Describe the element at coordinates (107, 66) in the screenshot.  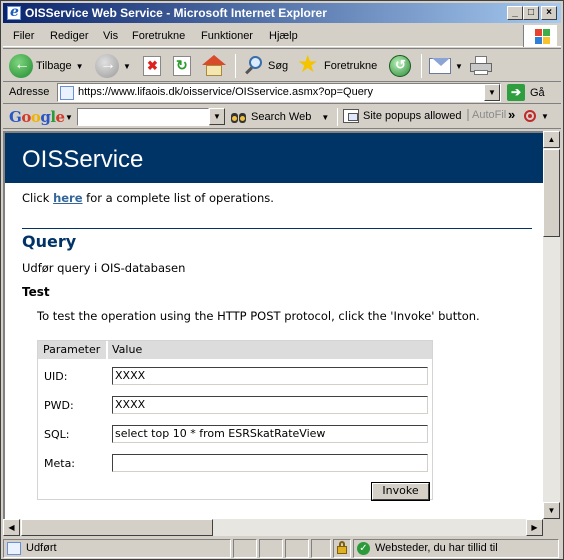
I see `forward-arrow-icon: →` at that location.